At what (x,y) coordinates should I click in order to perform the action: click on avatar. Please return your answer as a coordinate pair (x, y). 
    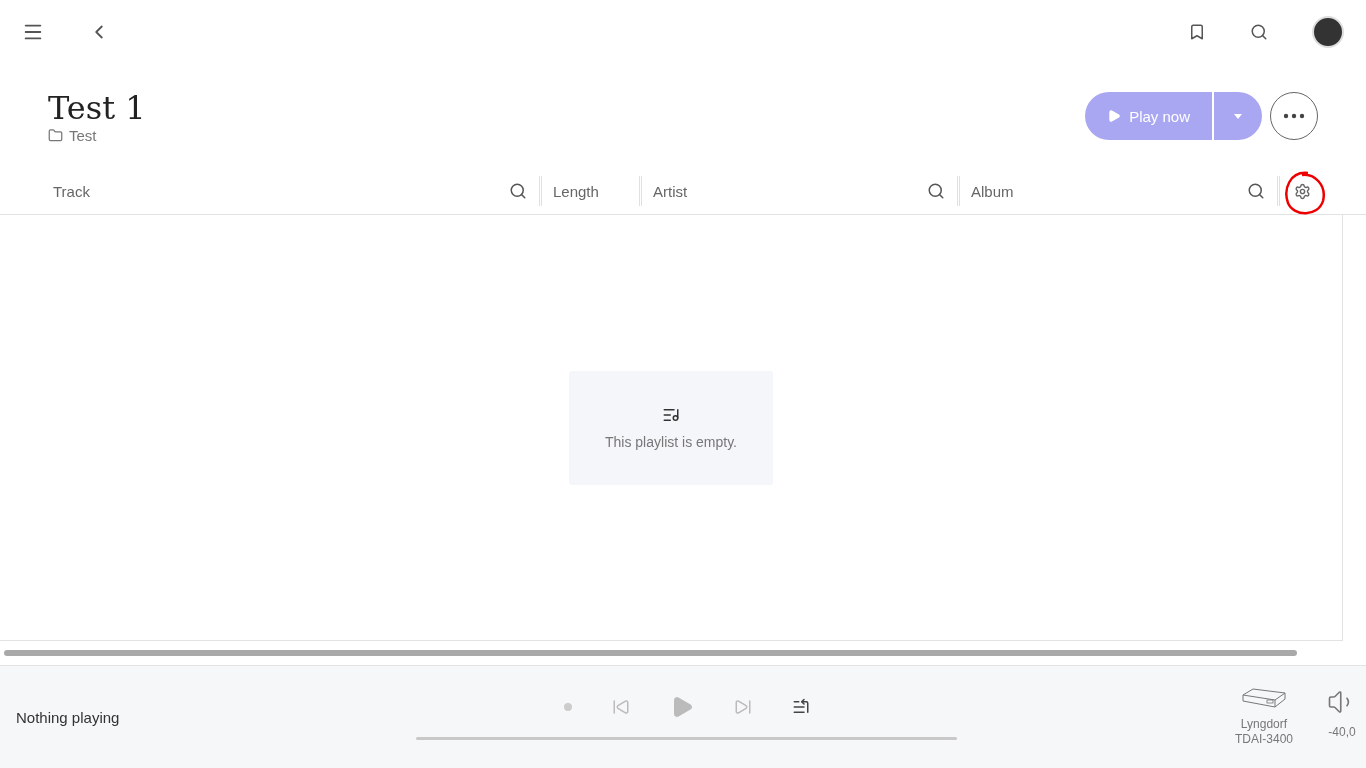
    Looking at the image, I should click on (1328, 32).